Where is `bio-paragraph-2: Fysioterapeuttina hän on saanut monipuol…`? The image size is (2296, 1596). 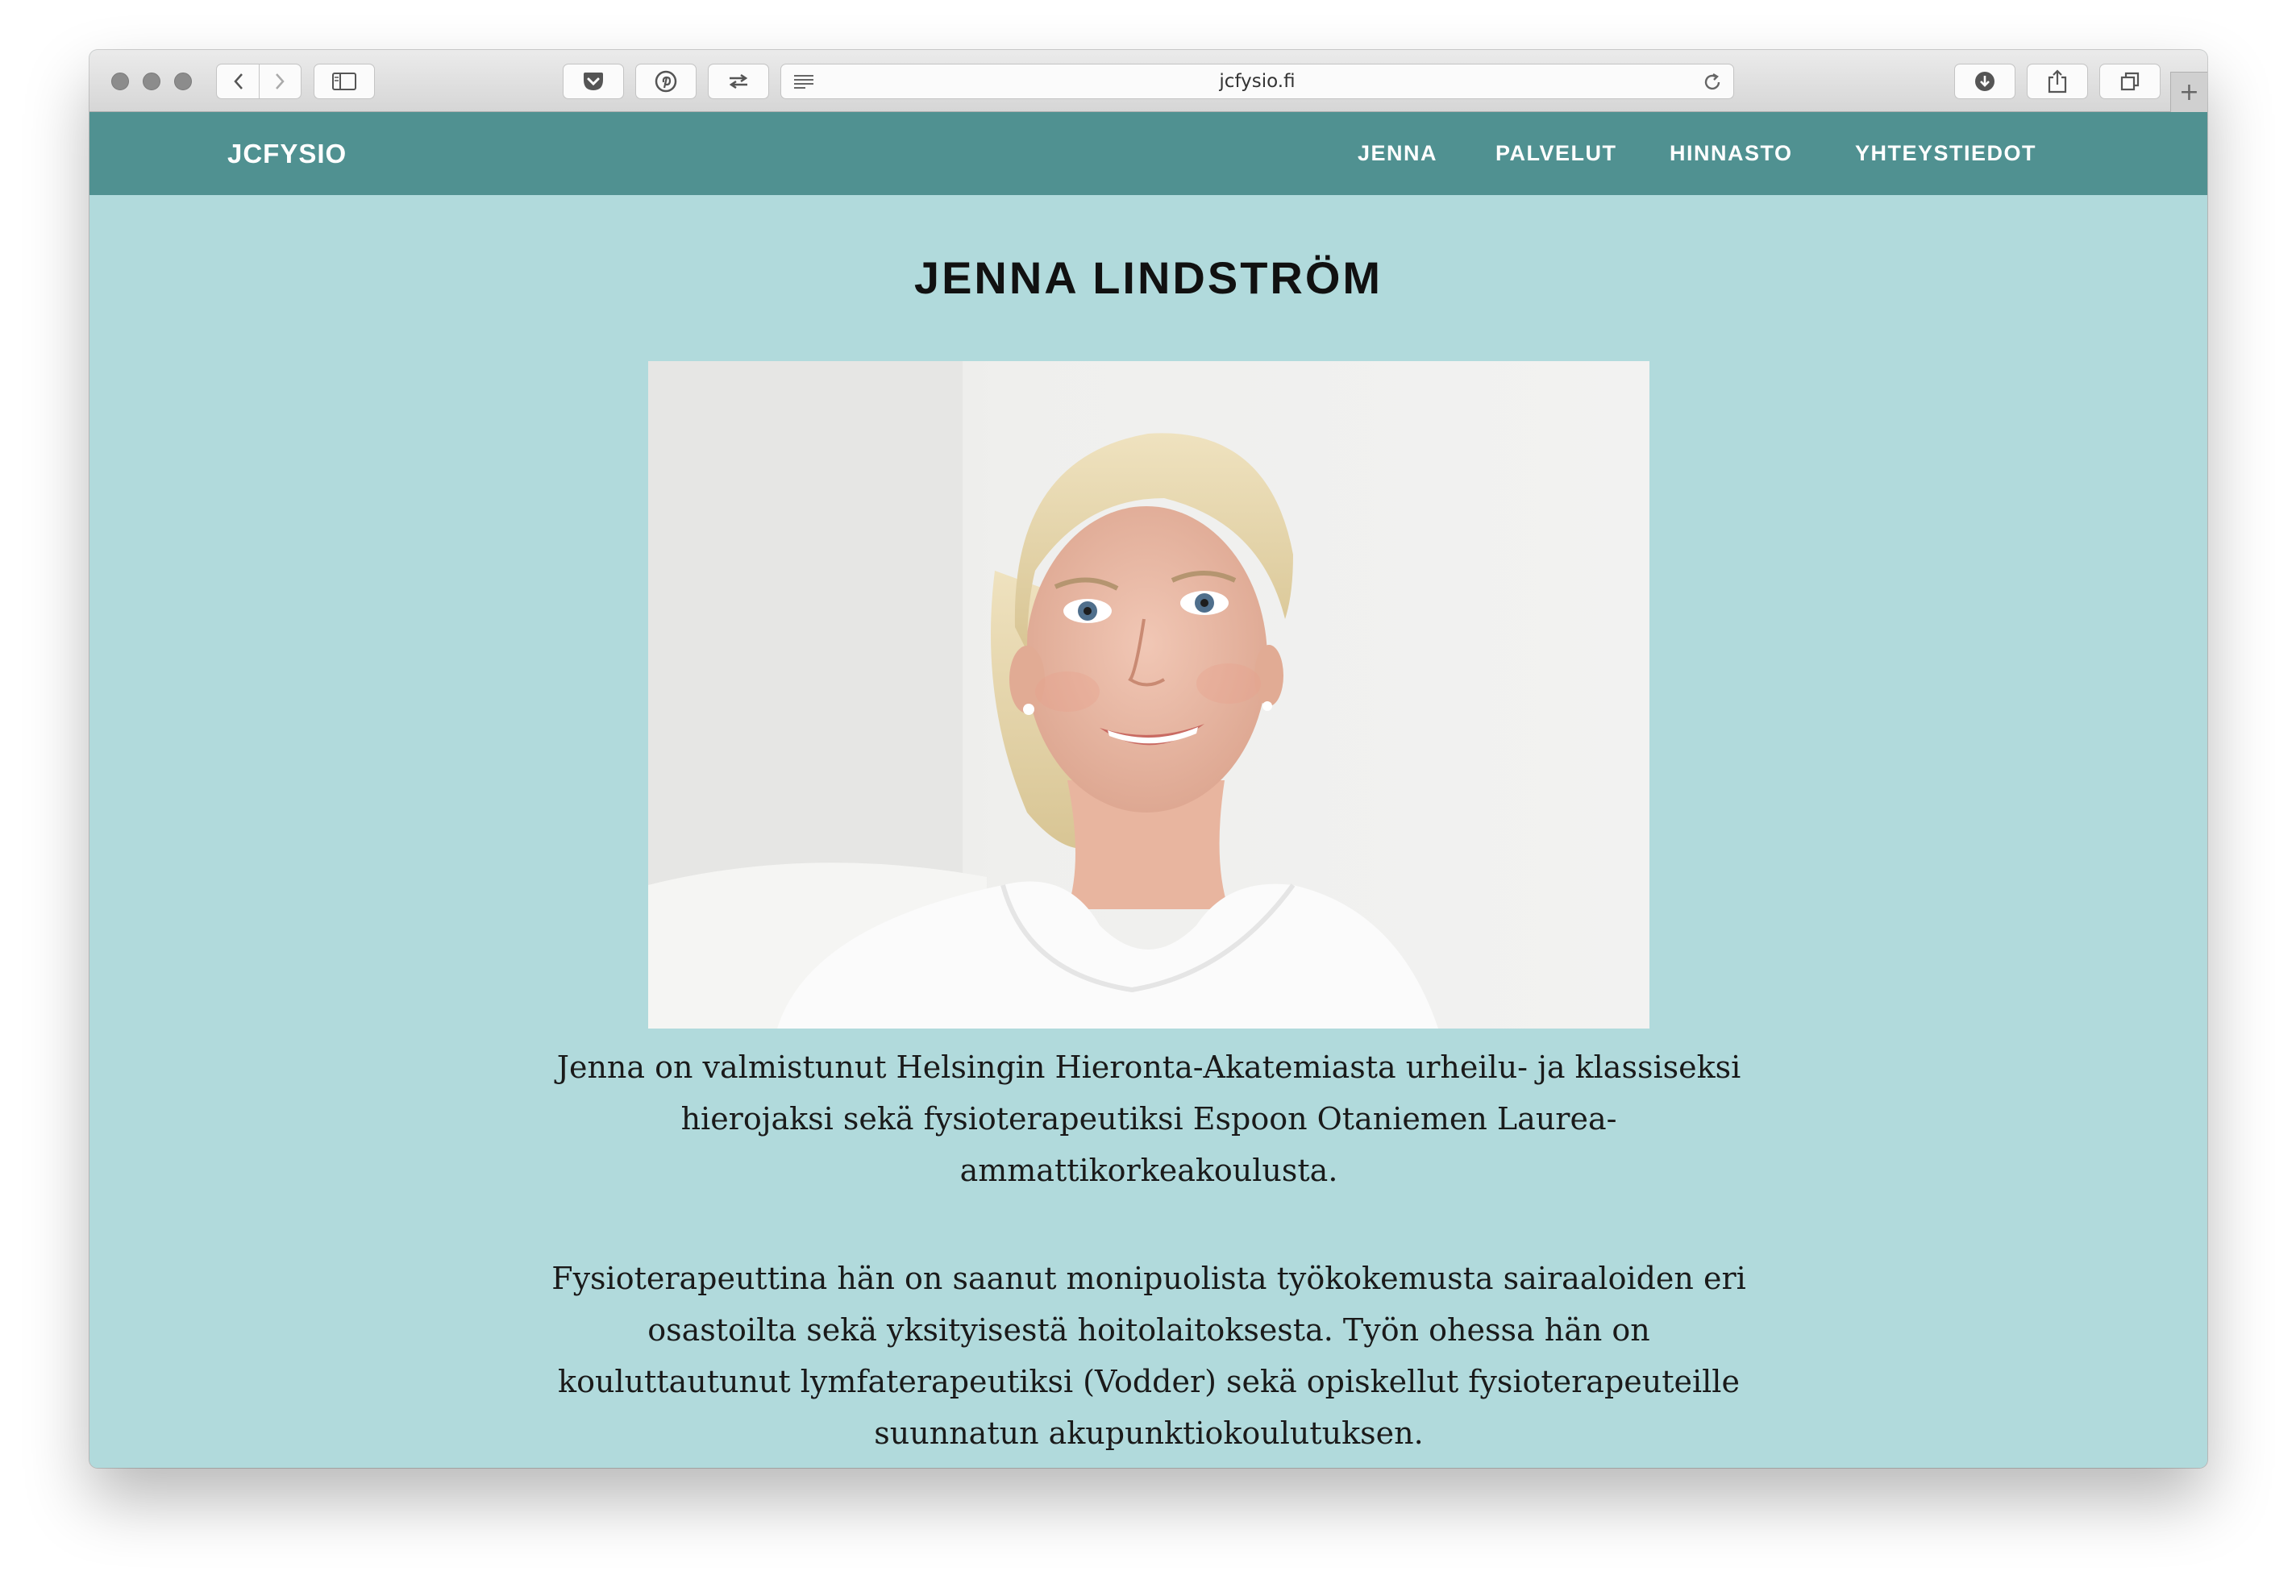
bio-paragraph-2: Fysioterapeuttina hän on saanut monipuol… is located at coordinates (1148, 1356).